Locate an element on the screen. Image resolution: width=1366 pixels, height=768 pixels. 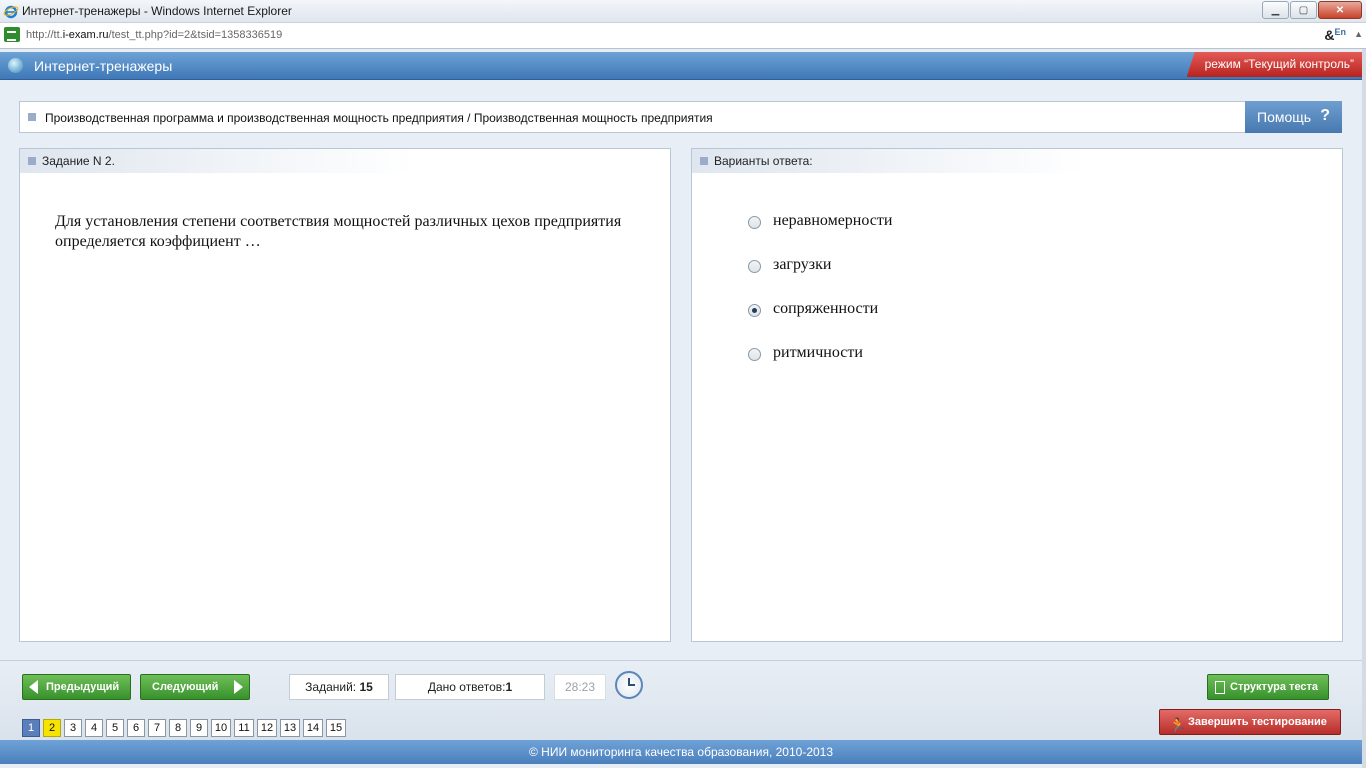
page-button-13: 13 is located at coordinates (290, 728).